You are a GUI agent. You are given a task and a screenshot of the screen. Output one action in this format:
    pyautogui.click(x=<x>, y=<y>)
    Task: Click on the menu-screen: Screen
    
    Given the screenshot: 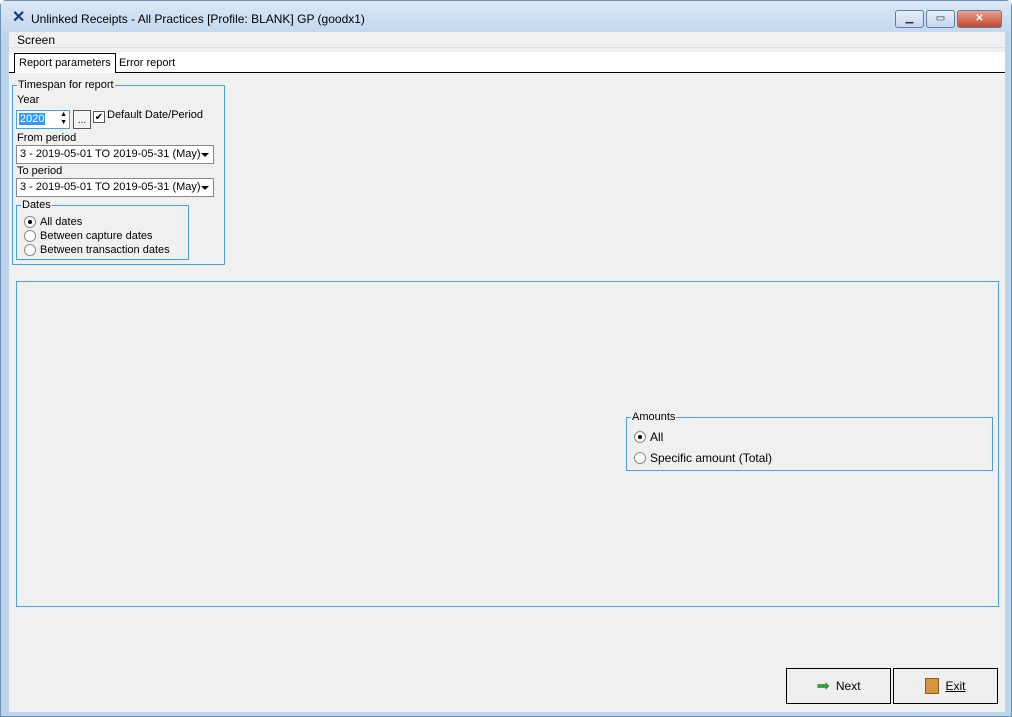 What is the action you would take?
    pyautogui.click(x=36, y=40)
    